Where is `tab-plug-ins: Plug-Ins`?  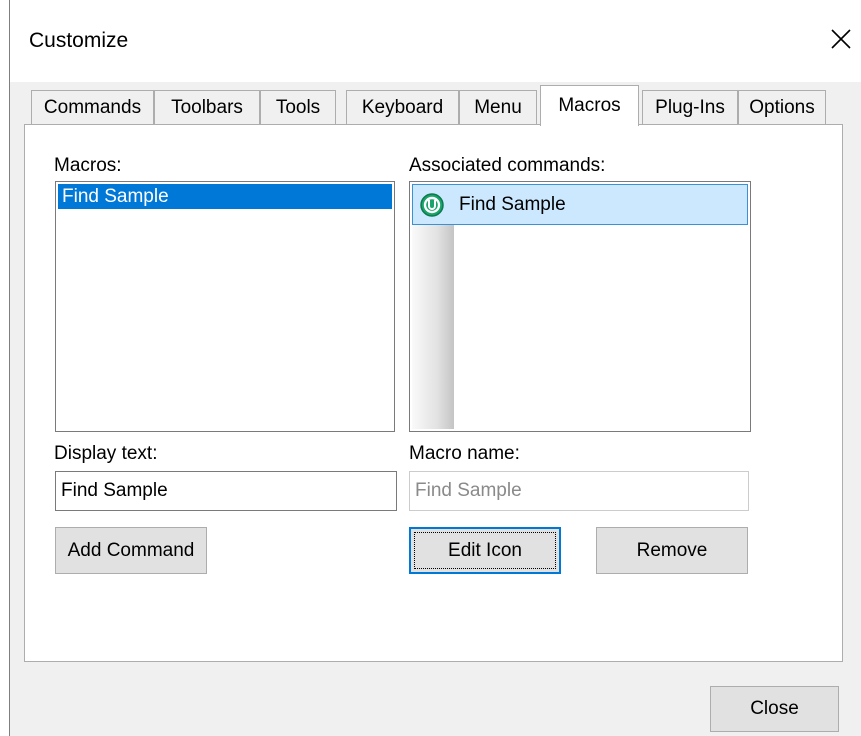 tab-plug-ins: Plug-Ins is located at coordinates (690, 107).